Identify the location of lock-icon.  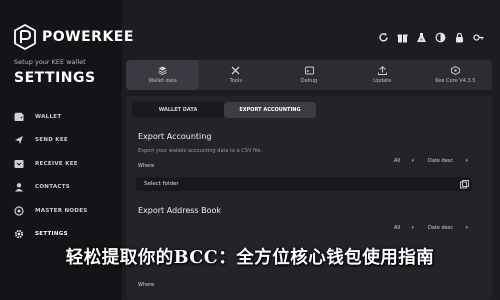
(459, 37).